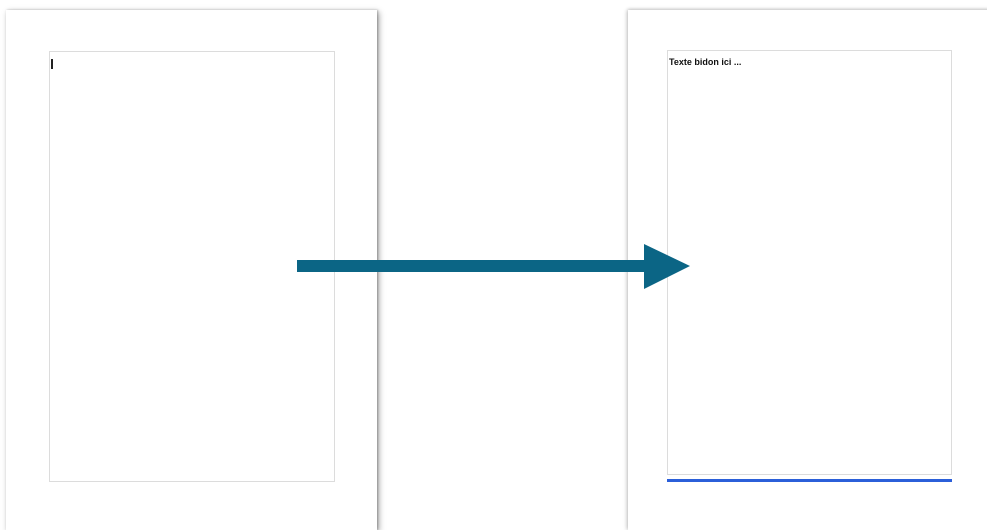 The height and width of the screenshot is (530, 987). I want to click on arrow-head, so click(667, 266).